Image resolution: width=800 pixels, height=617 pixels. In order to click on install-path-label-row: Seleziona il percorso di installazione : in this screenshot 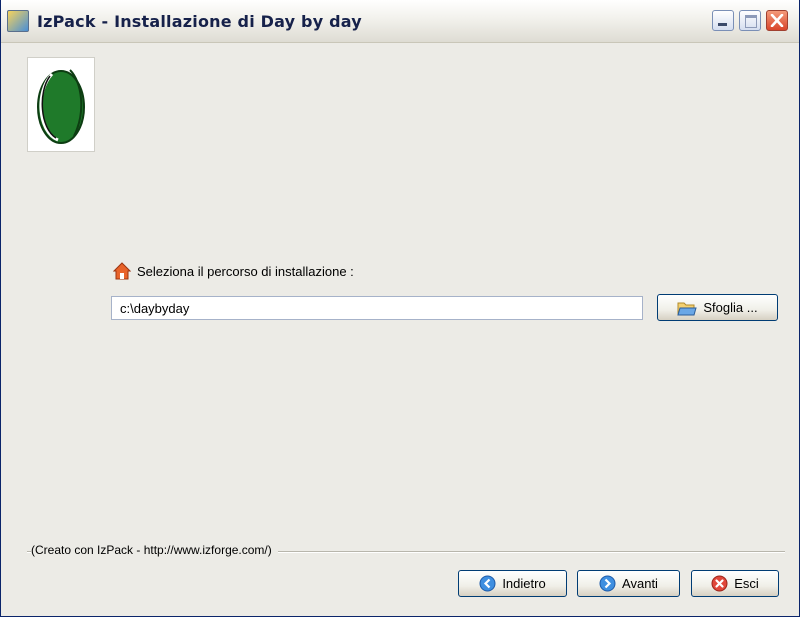, I will do `click(233, 271)`.